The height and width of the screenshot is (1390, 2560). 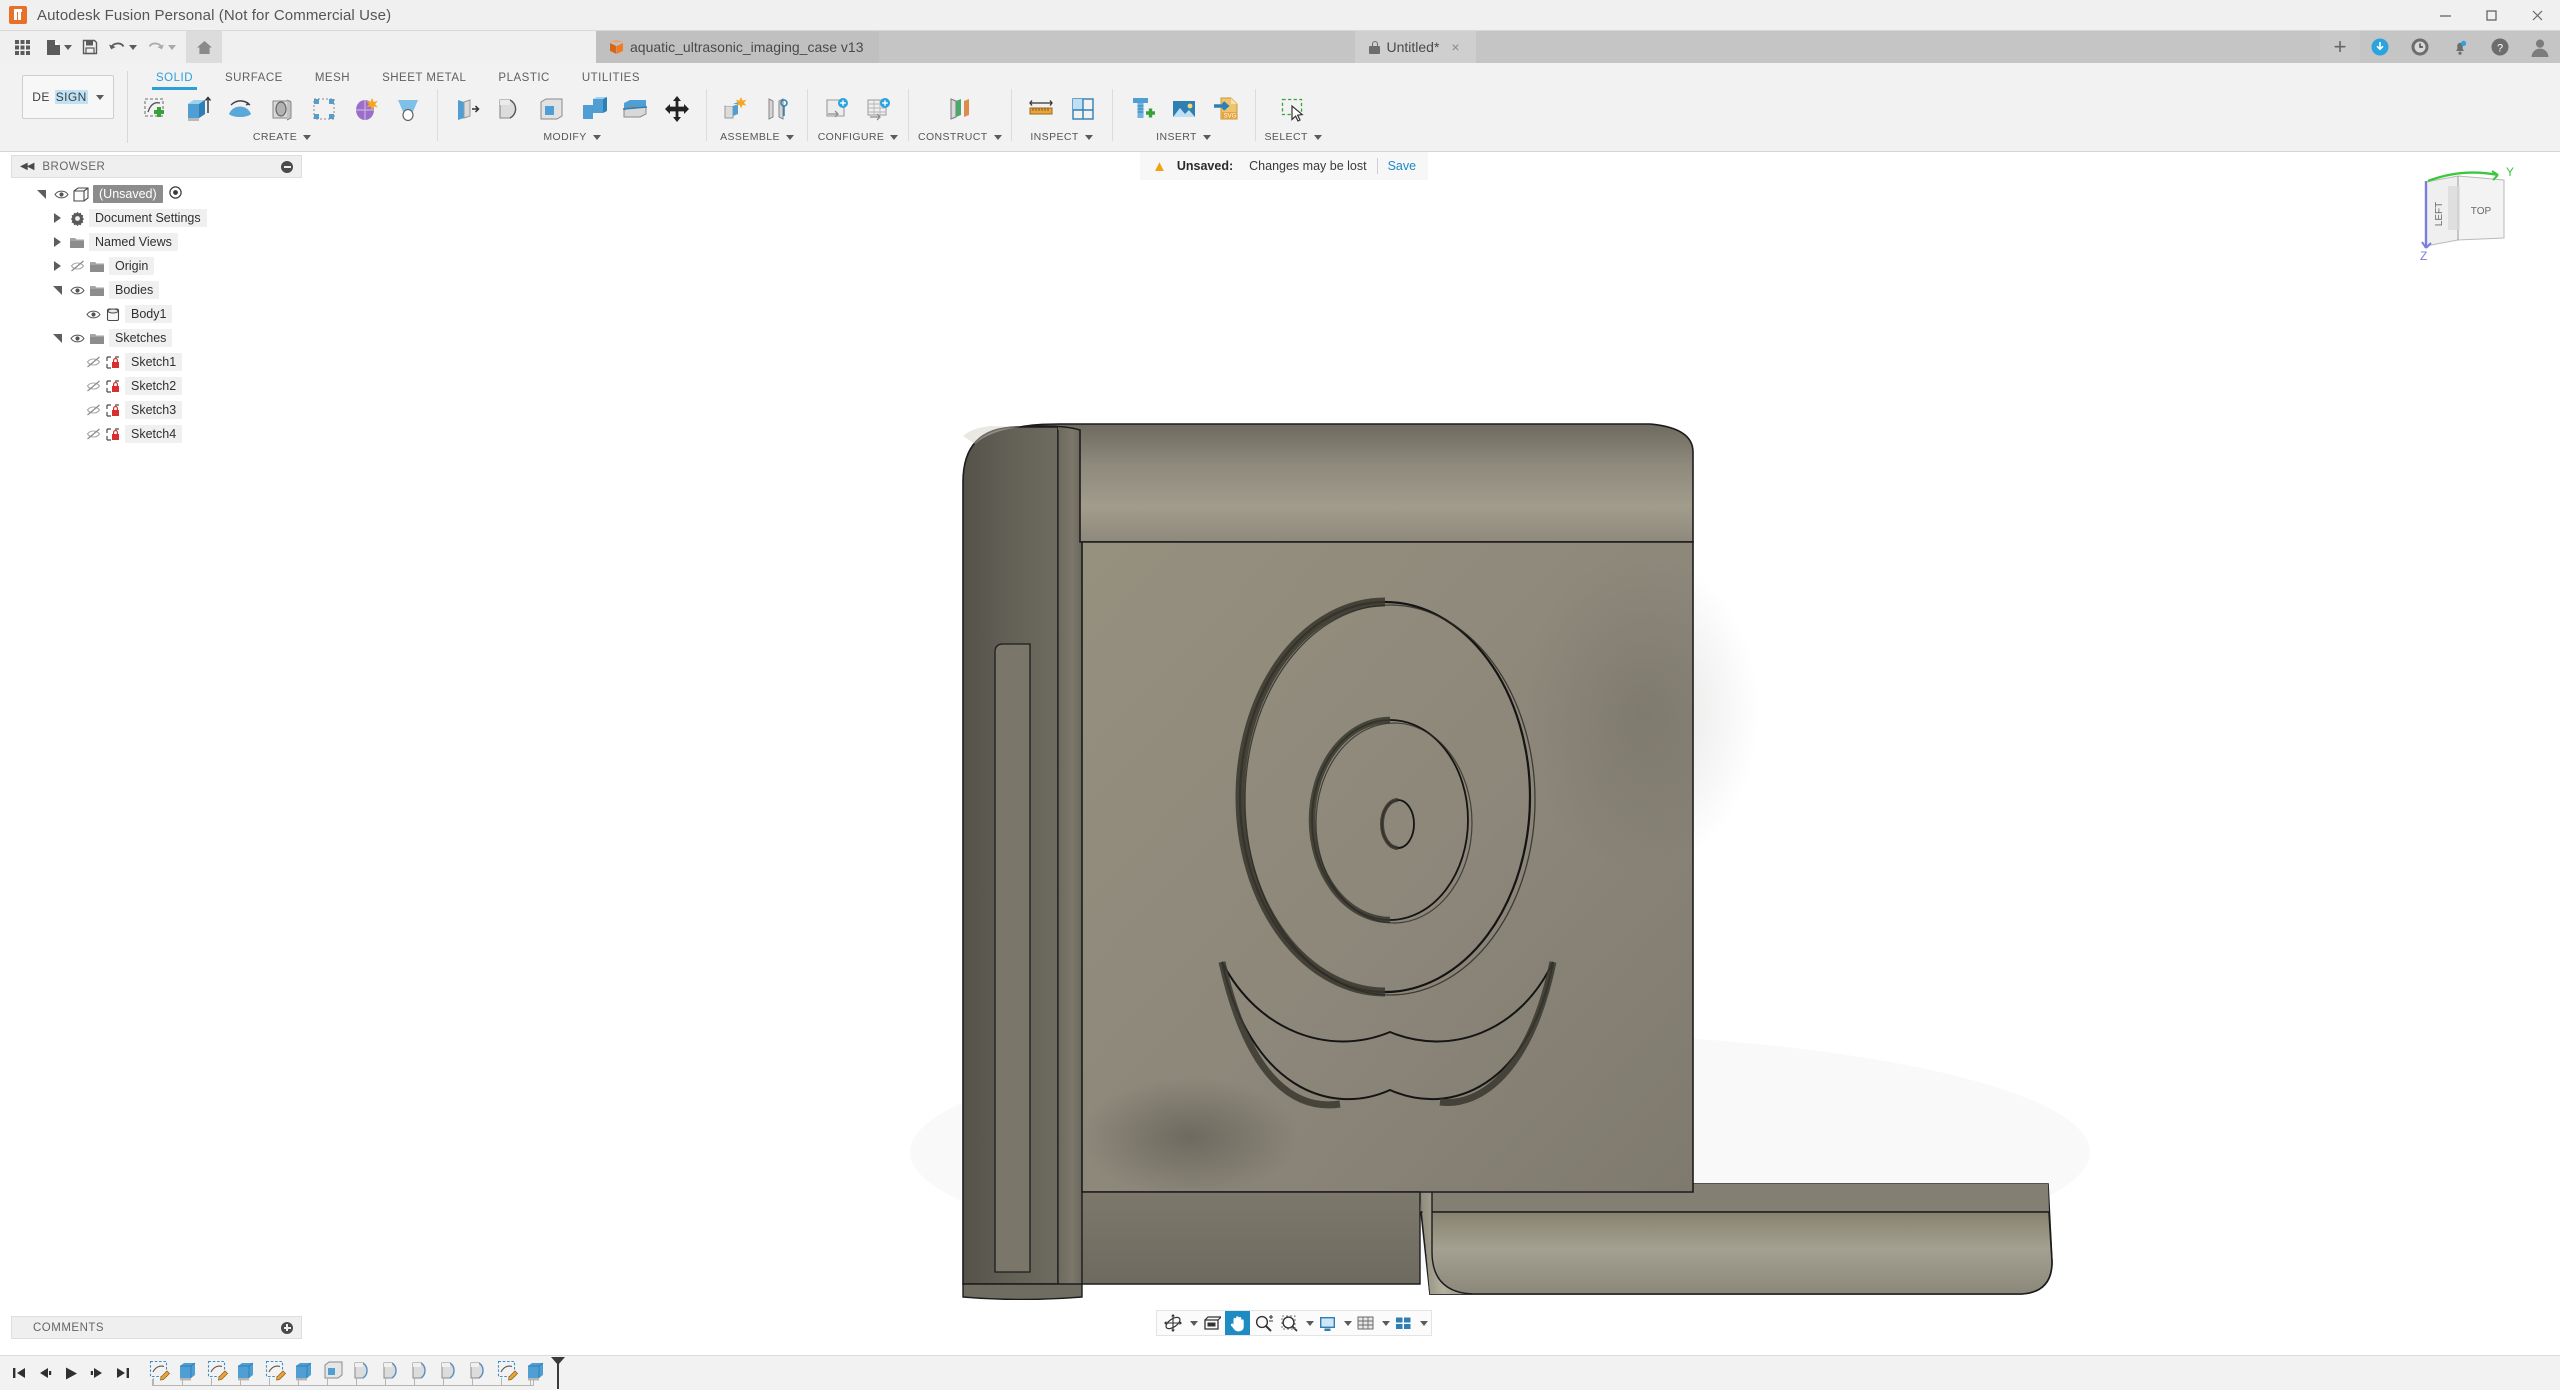 I want to click on selection-cursor-icon, so click(x=1293, y=109).